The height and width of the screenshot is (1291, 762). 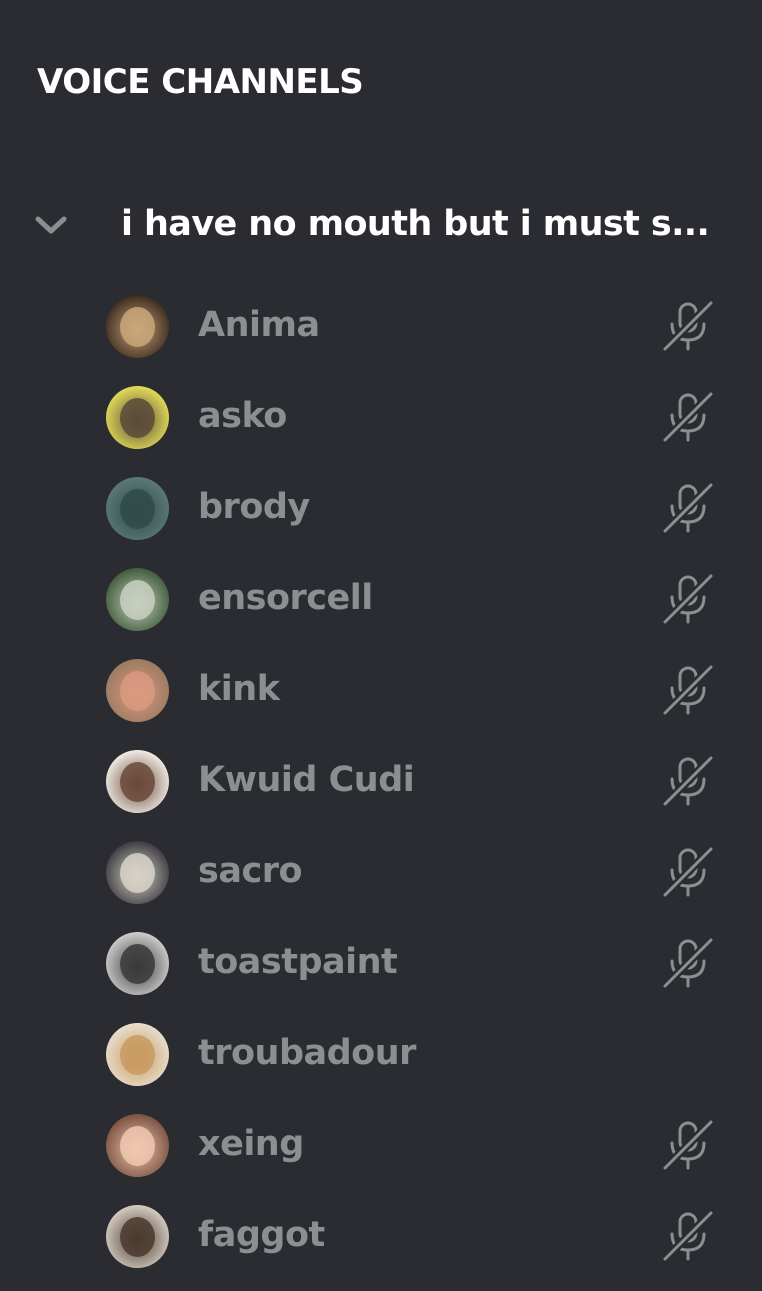 I want to click on voice-user-row: xeing, so click(x=381, y=1145).